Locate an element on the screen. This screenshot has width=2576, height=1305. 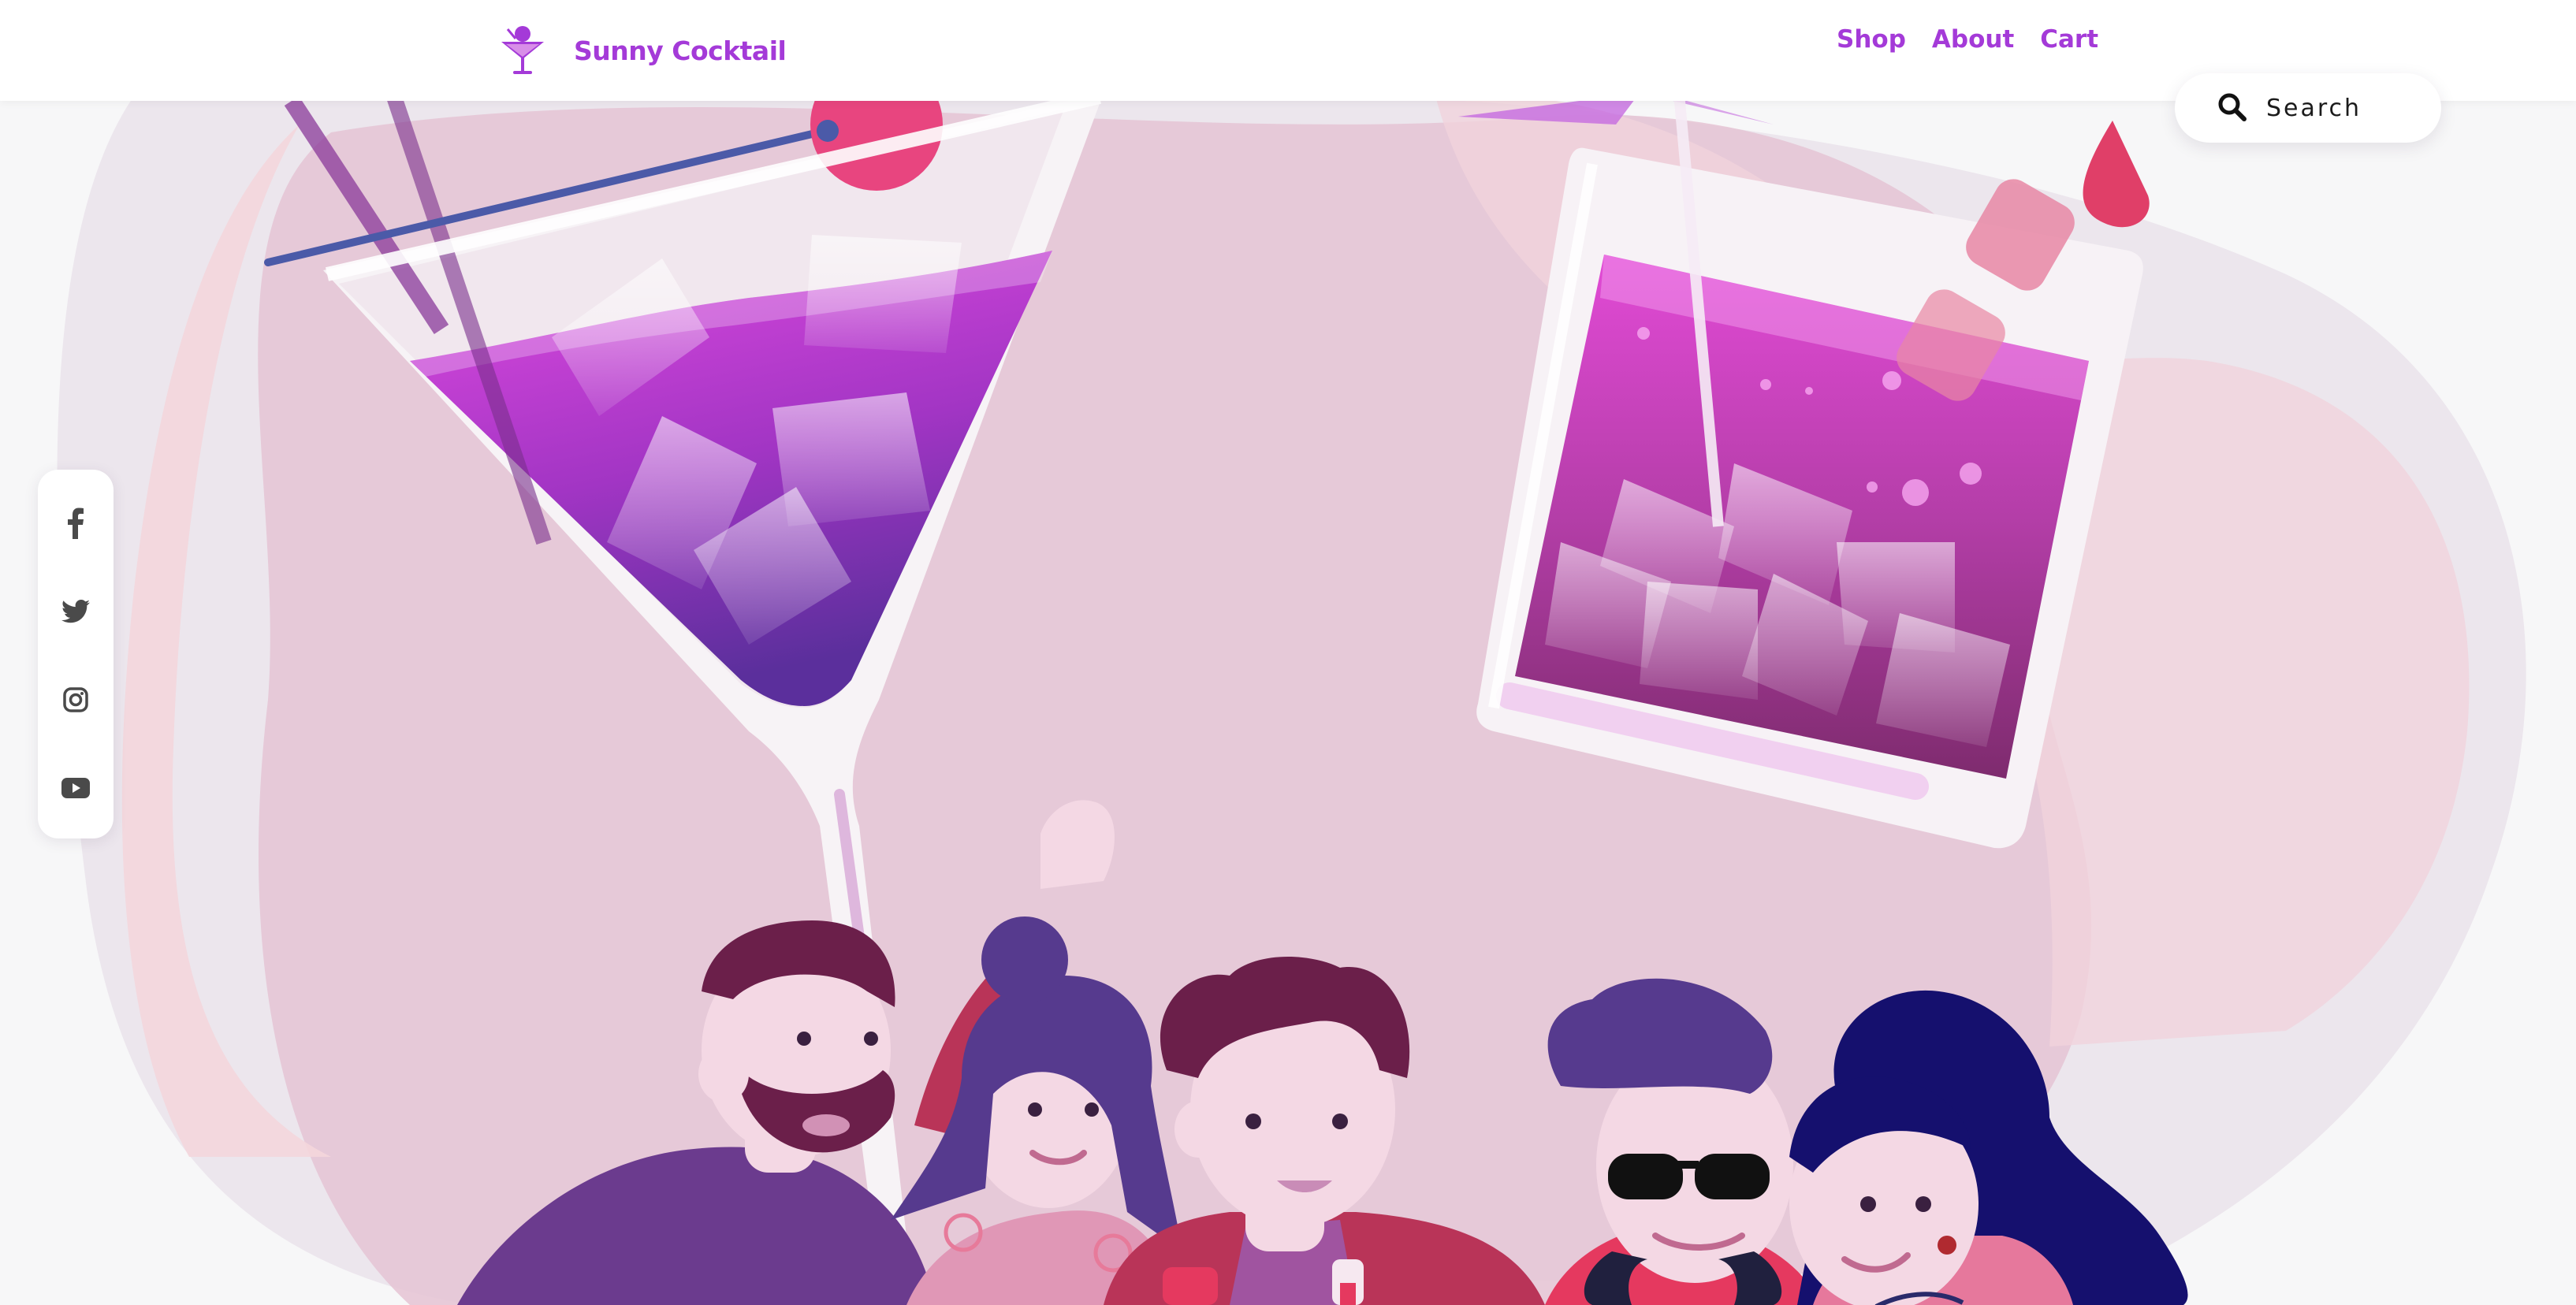
nav-link-about: About is located at coordinates (1973, 39).